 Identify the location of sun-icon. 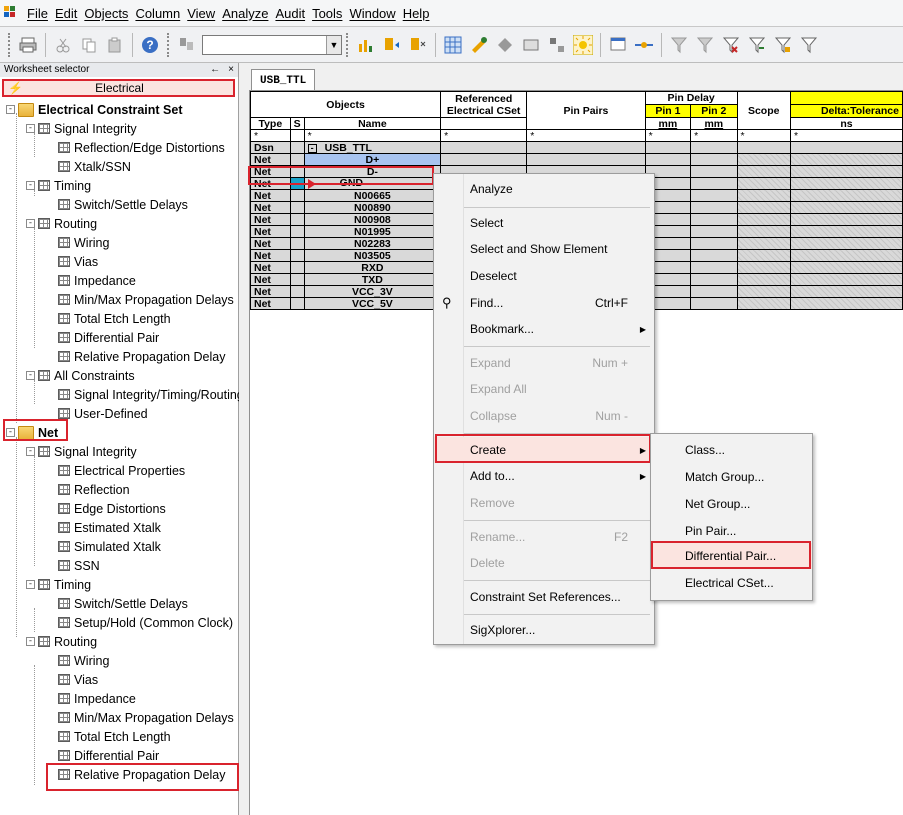
(583, 45).